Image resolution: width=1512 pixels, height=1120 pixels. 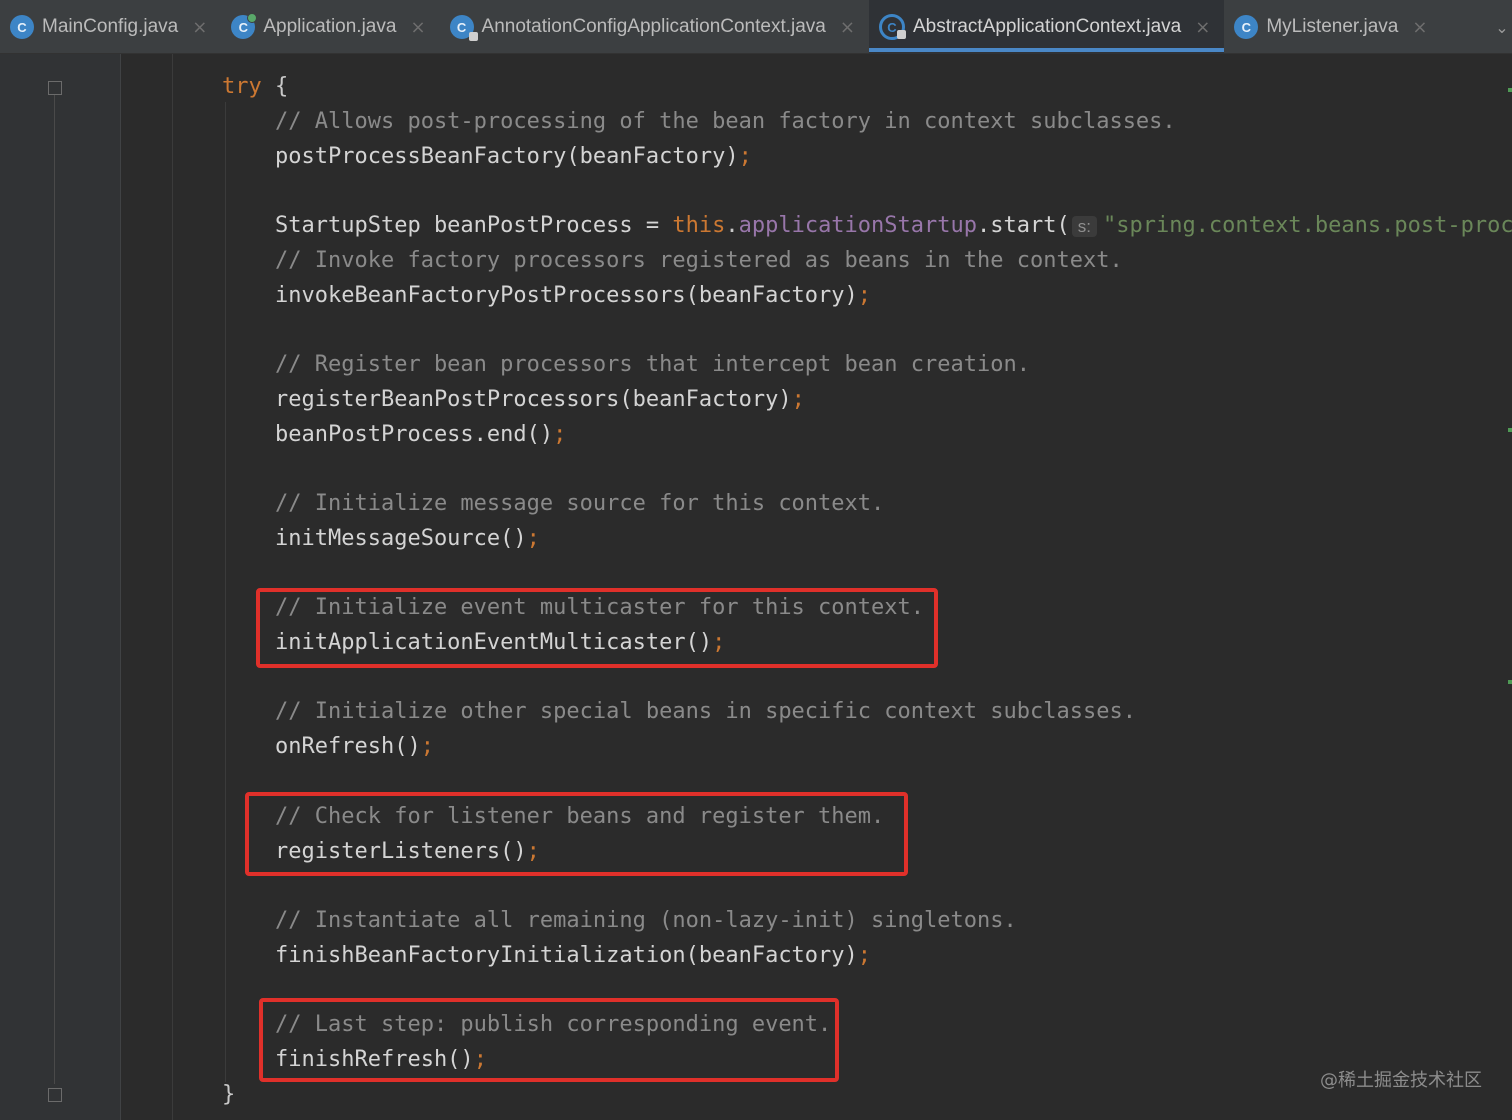 I want to click on method-call: beanPostProcess.end(), so click(x=414, y=434).